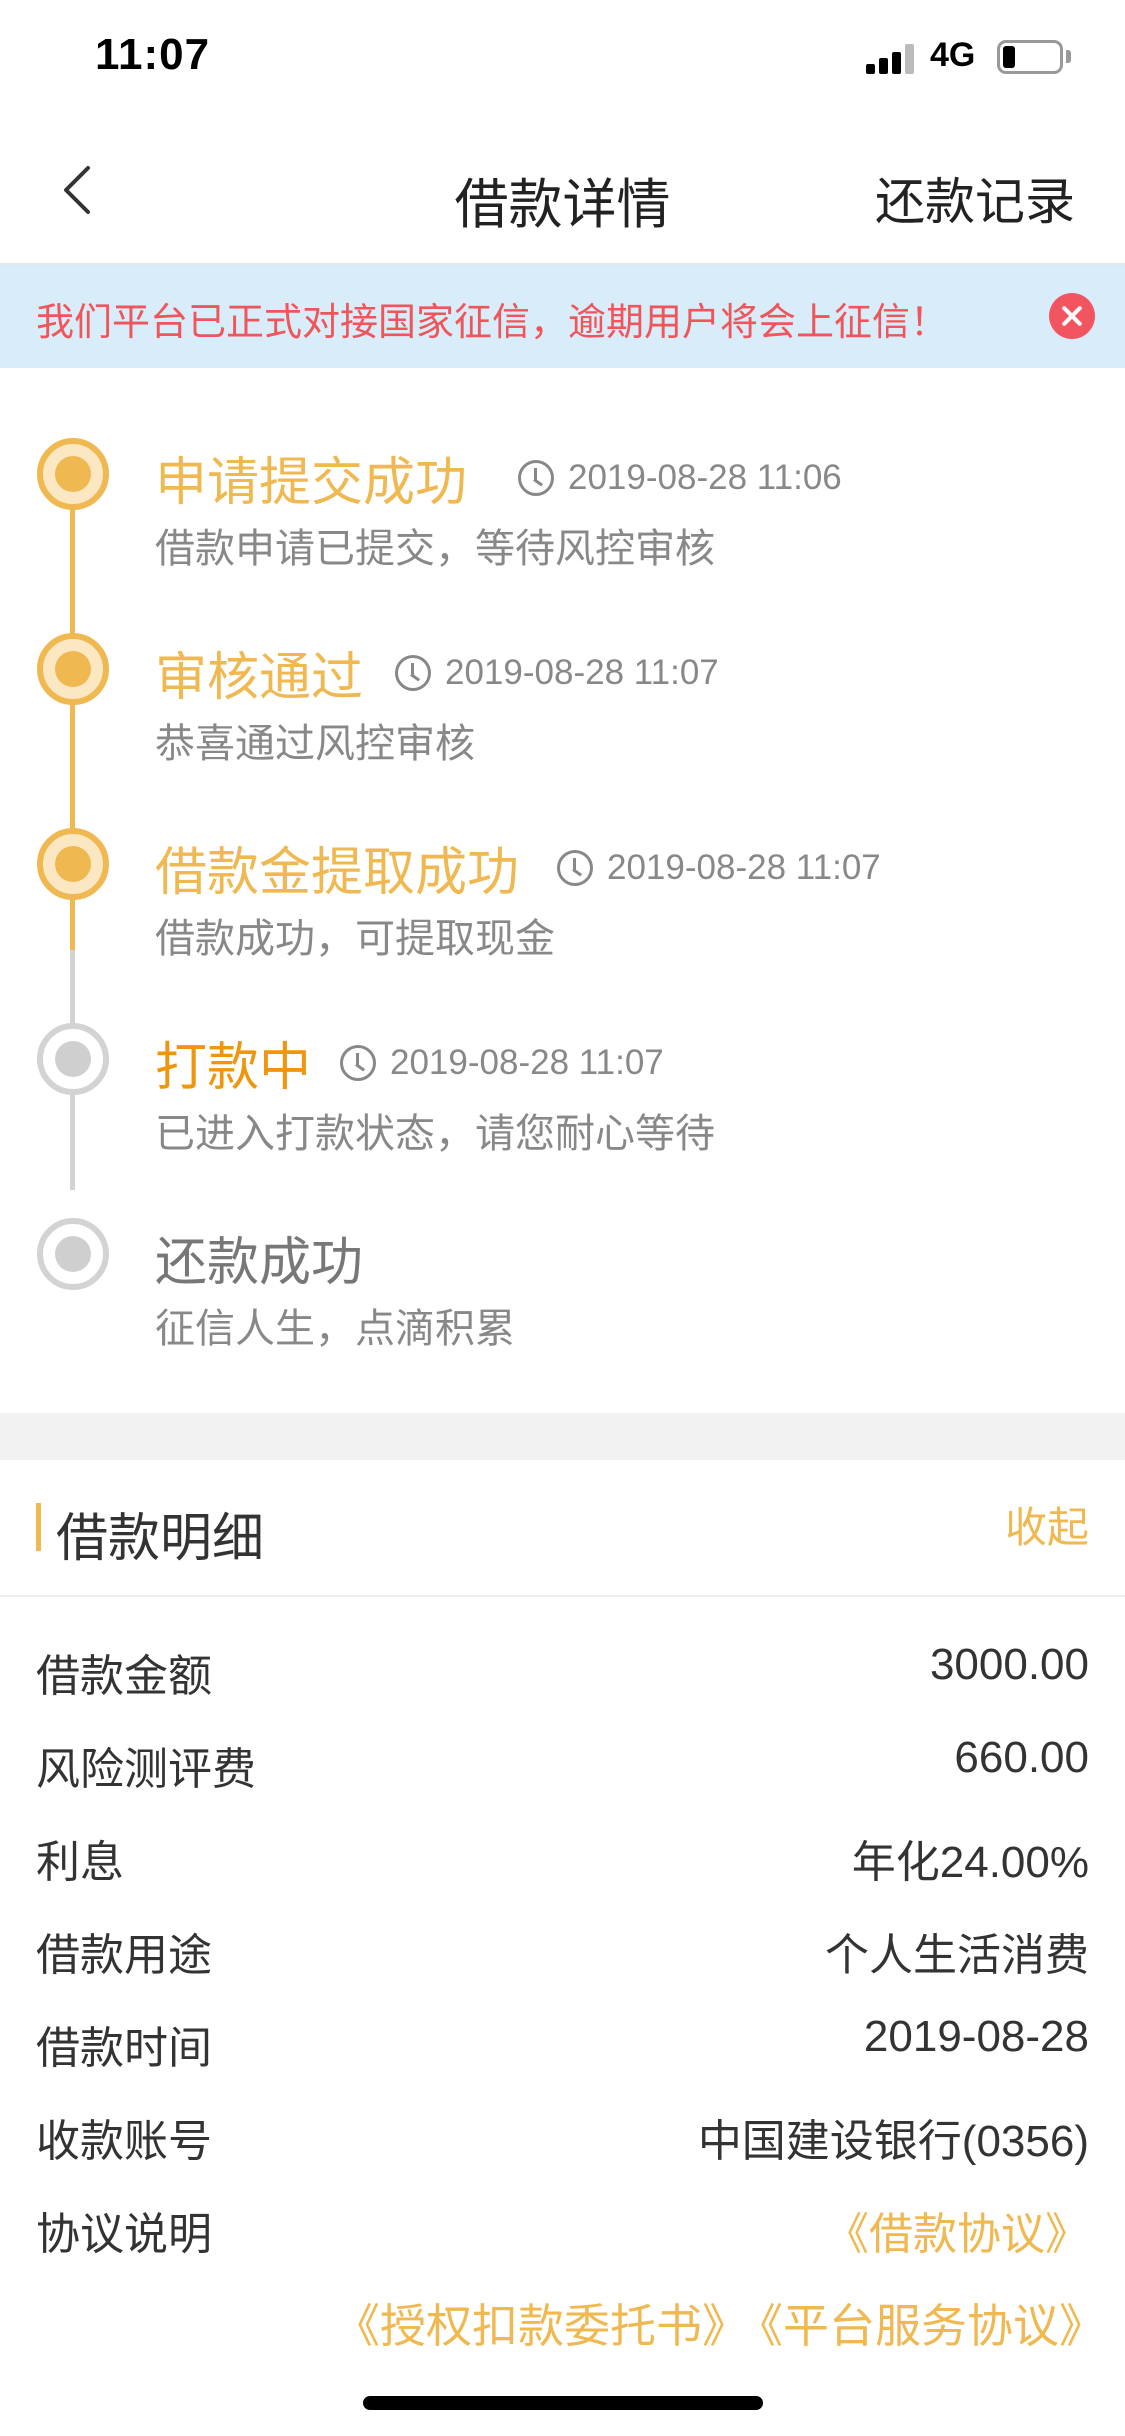 Image resolution: width=1125 pixels, height=2436 pixels. What do you see at coordinates (124, 2141) in the screenshot?
I see `row-label: 收款账号` at bounding box center [124, 2141].